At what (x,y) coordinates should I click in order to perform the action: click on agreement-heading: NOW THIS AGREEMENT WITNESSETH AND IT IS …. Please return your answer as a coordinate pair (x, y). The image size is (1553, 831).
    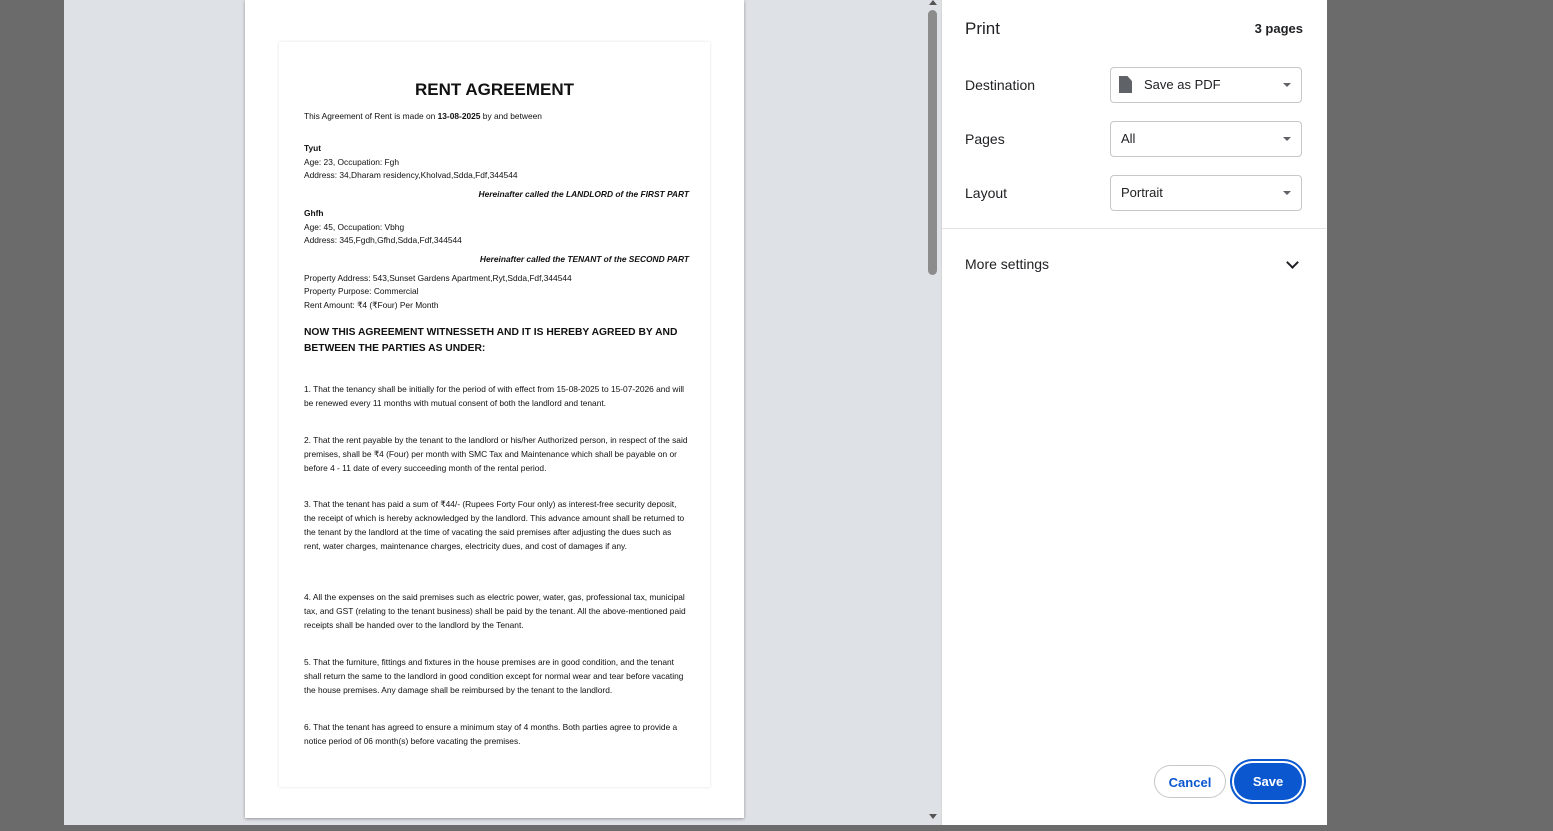
    Looking at the image, I should click on (491, 340).